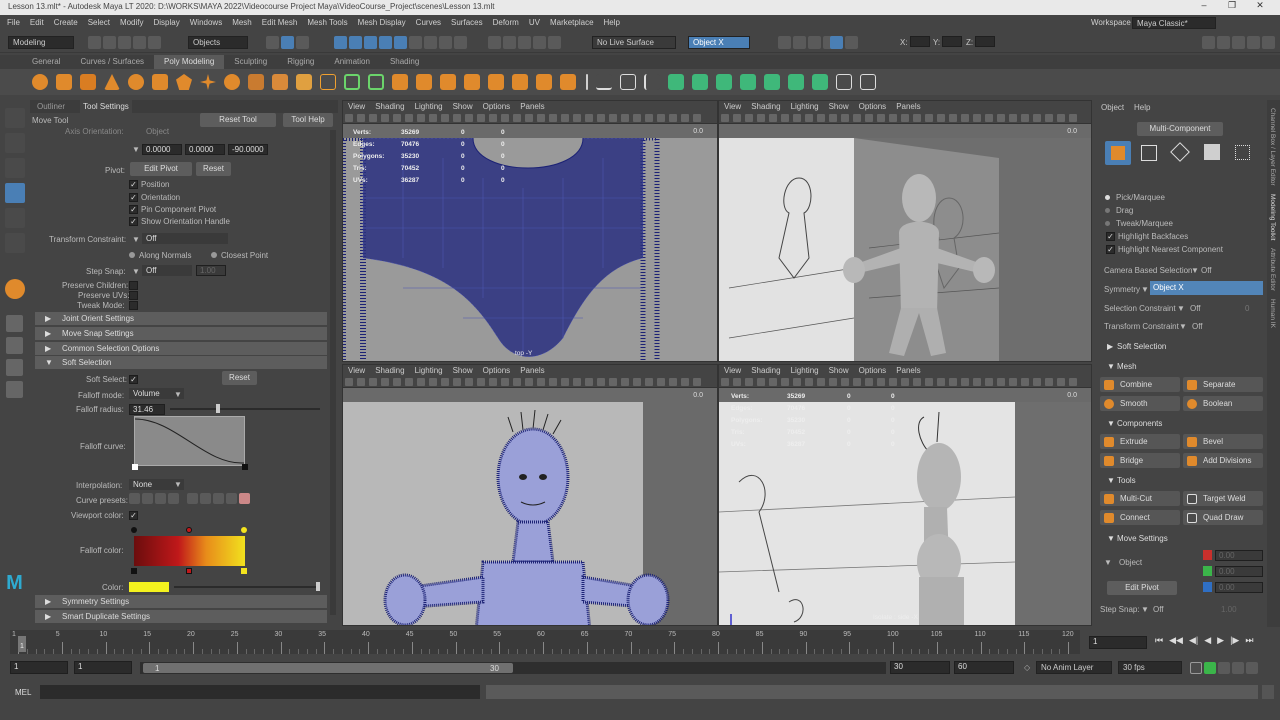 This screenshot has height=720, width=1280. What do you see at coordinates (905, 250) in the screenshot?
I see `persp-view-scene` at bounding box center [905, 250].